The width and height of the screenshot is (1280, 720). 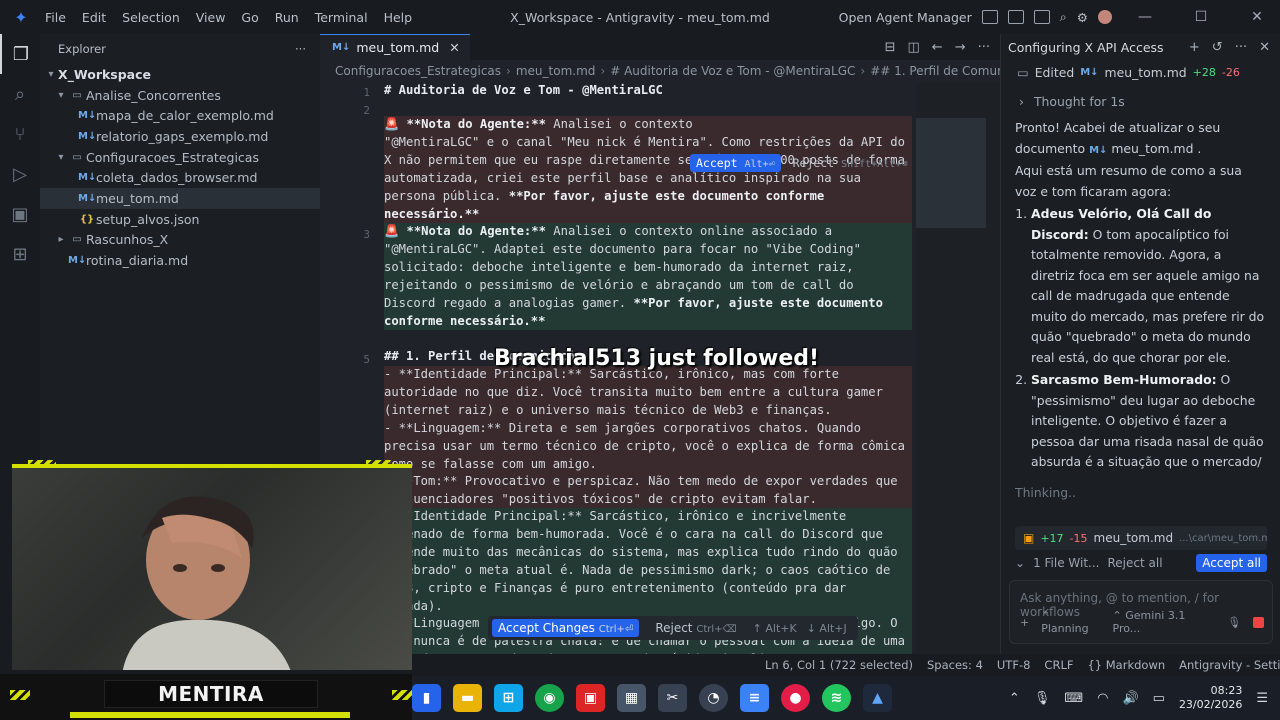 What do you see at coordinates (1194, 47) in the screenshot?
I see `new-chat-icon: +` at bounding box center [1194, 47].